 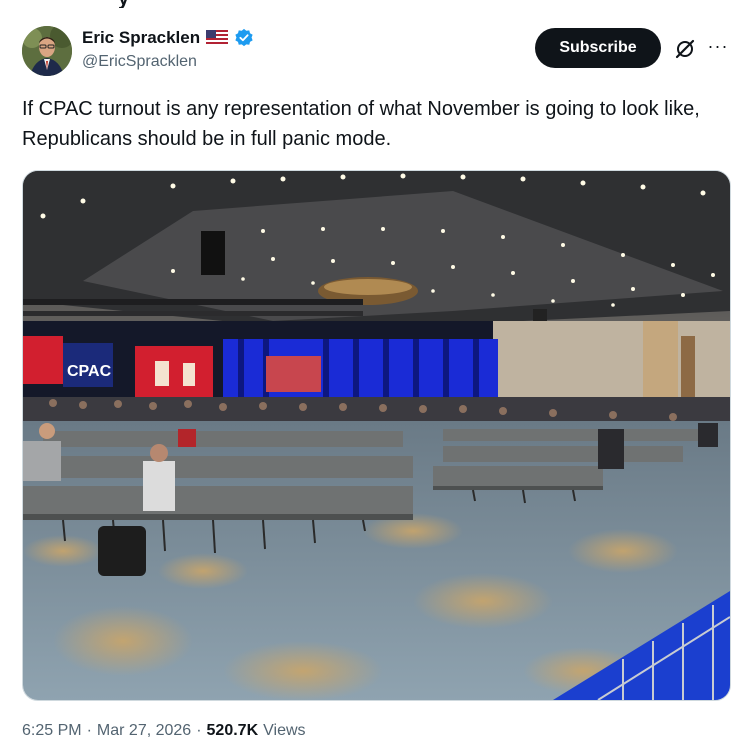 I want to click on views-label: Views, so click(x=284, y=730).